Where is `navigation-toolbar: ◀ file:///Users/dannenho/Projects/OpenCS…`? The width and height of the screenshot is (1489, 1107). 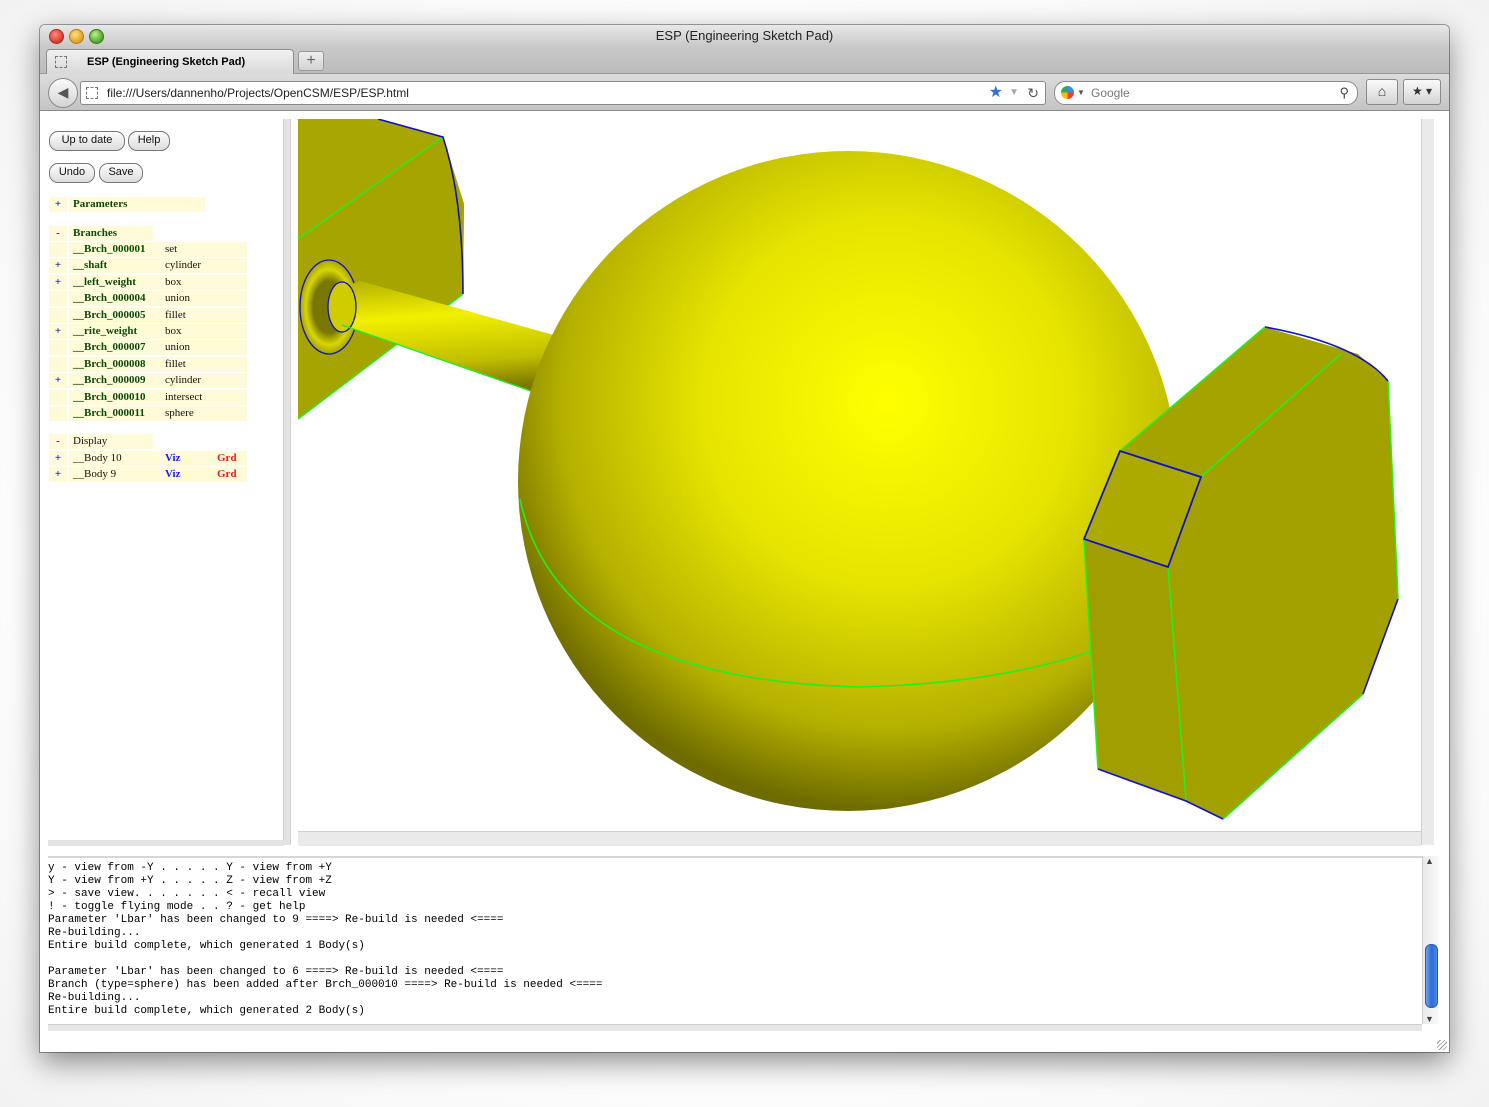 navigation-toolbar: ◀ file:///Users/dannenho/Projects/OpenCS… is located at coordinates (744, 92).